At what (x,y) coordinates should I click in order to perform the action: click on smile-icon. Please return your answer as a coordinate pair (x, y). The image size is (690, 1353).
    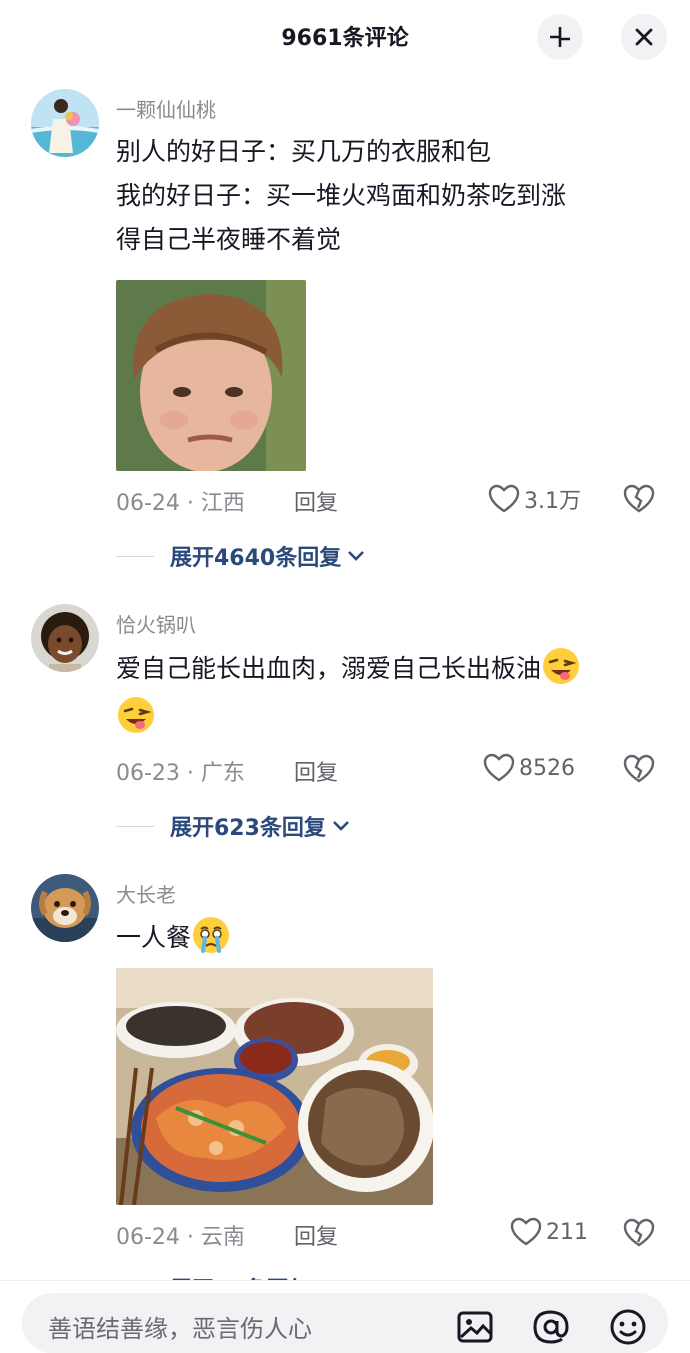
    Looking at the image, I should click on (628, 1327).